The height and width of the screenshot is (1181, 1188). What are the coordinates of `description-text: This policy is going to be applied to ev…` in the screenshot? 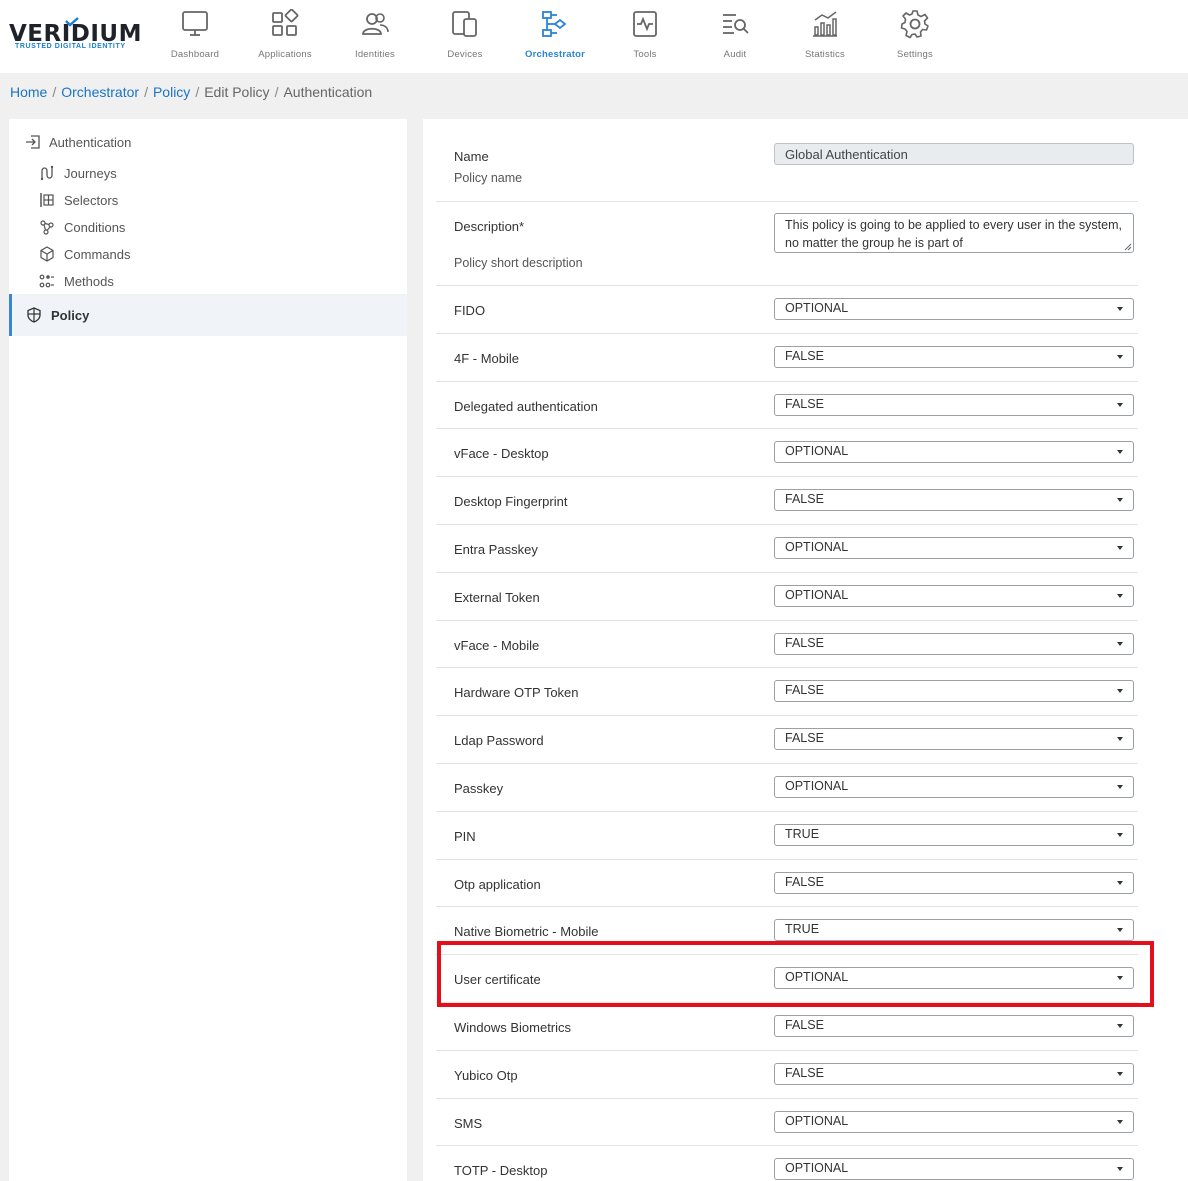 It's located at (953, 234).